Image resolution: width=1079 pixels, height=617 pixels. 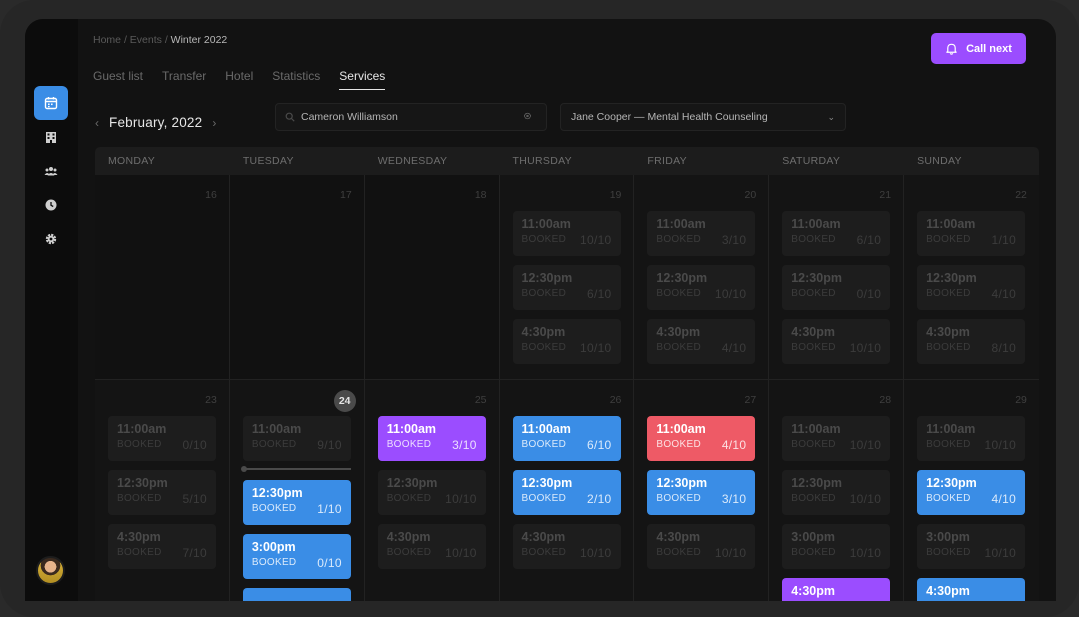 What do you see at coordinates (199, 40) in the screenshot?
I see `breadcrumb-current: Winter 2022` at bounding box center [199, 40].